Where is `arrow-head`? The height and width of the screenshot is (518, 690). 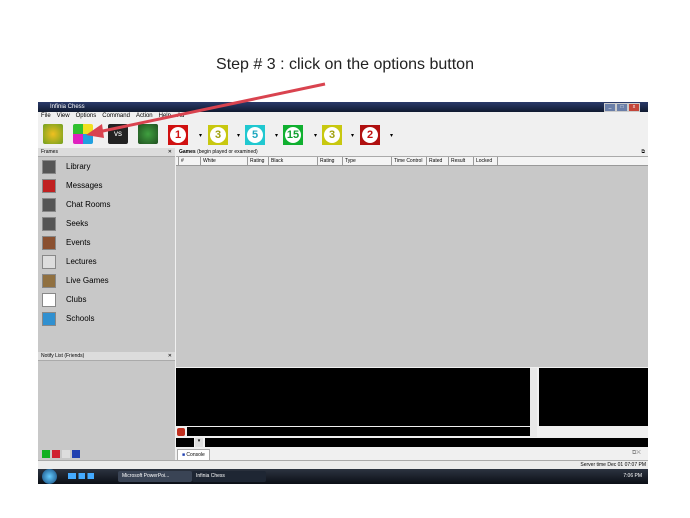 arrow-head is located at coordinates (95, 131).